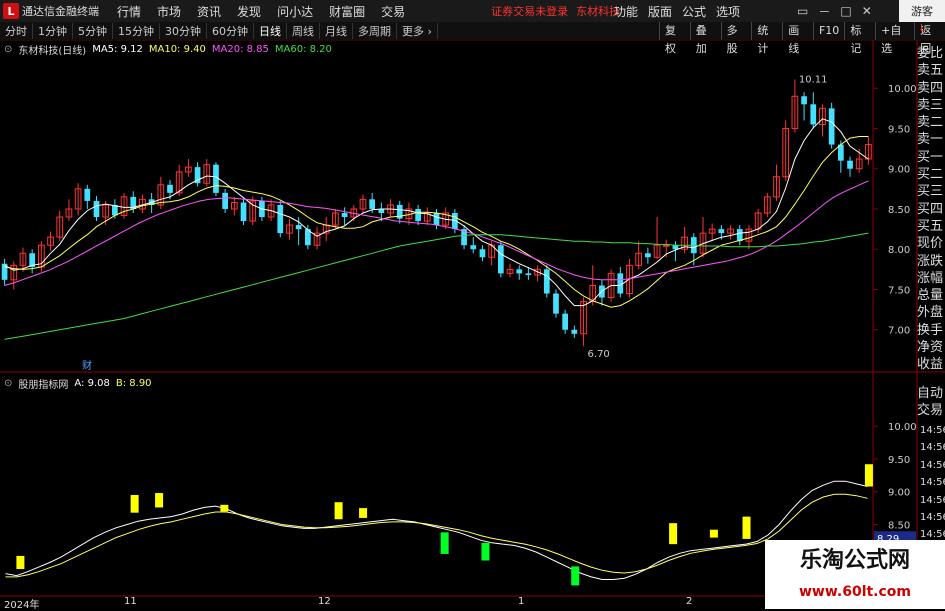  I want to click on quote-label: 买二, so click(931, 174).